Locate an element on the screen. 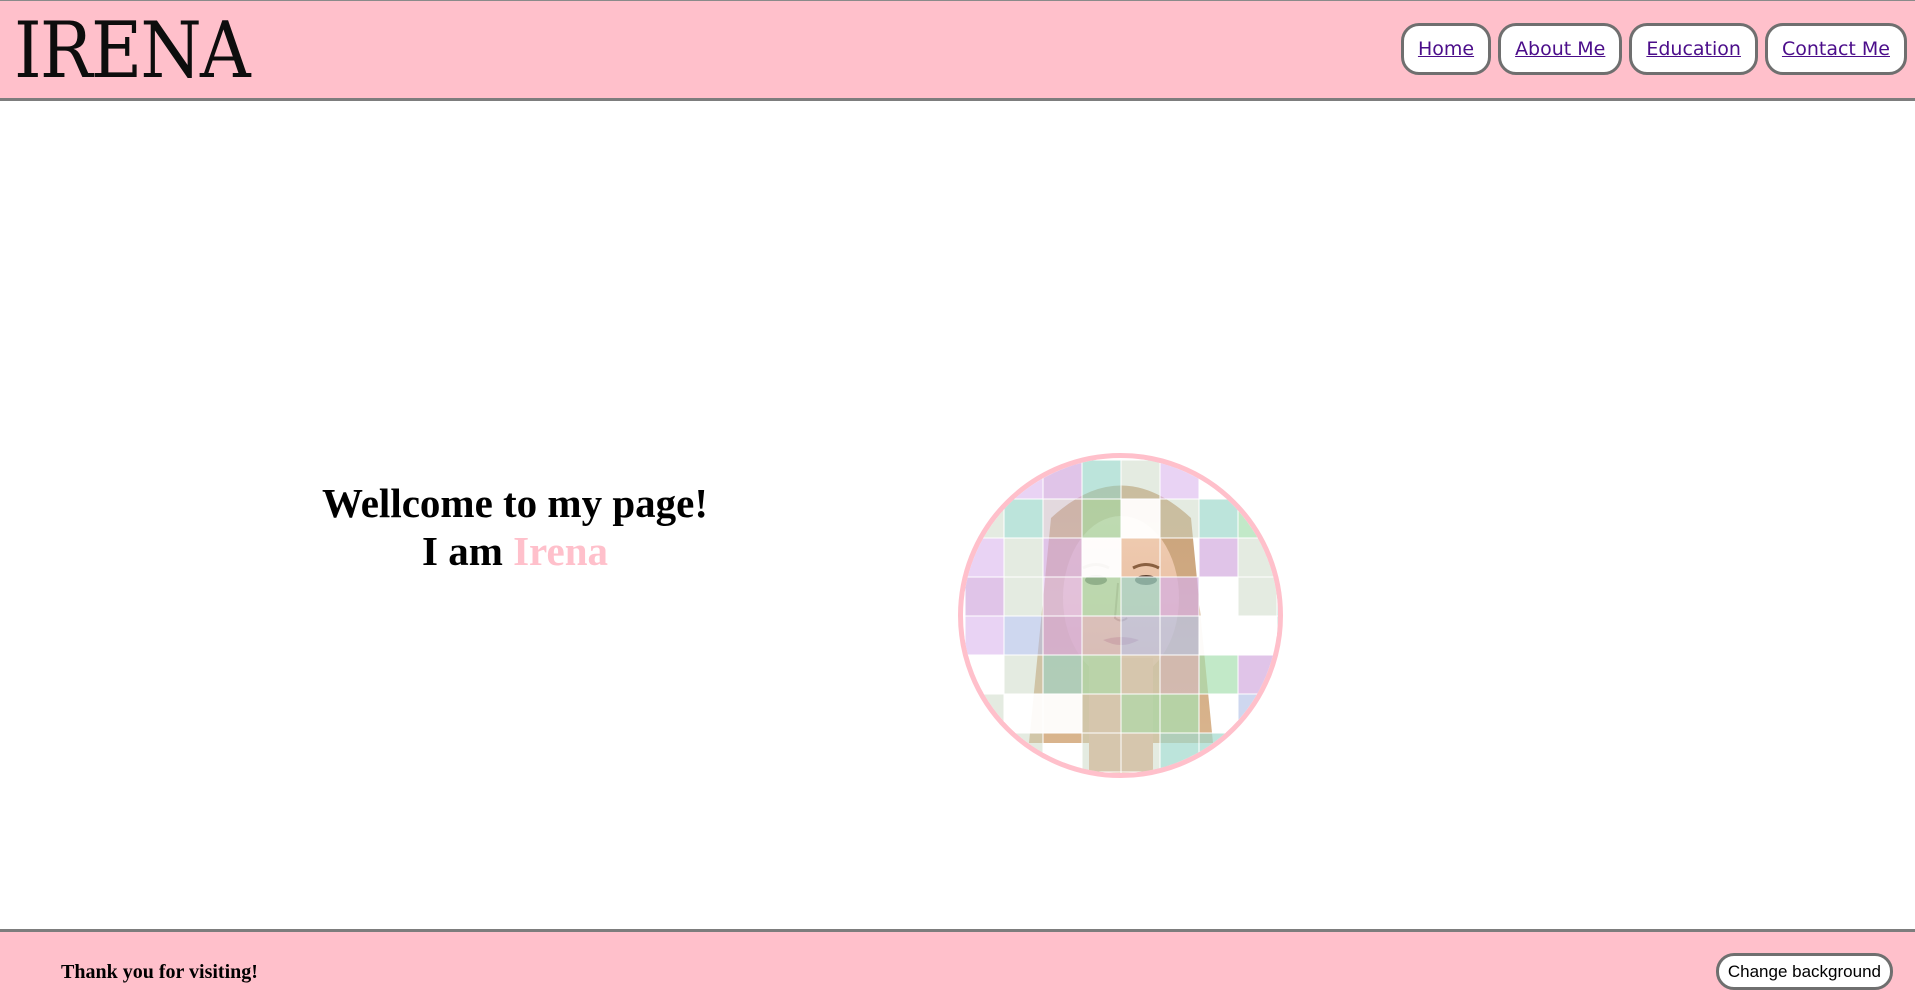  welcome-line: Wellcome to my page! is located at coordinates (515, 503).